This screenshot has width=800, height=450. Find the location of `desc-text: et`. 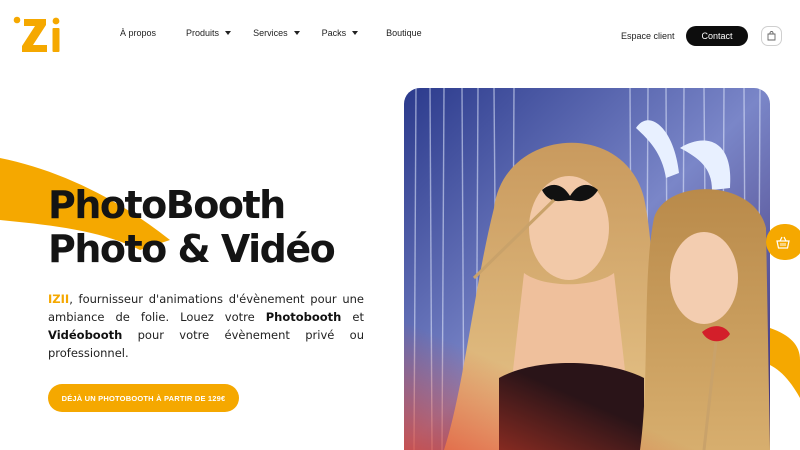

desc-text: et is located at coordinates (352, 317).